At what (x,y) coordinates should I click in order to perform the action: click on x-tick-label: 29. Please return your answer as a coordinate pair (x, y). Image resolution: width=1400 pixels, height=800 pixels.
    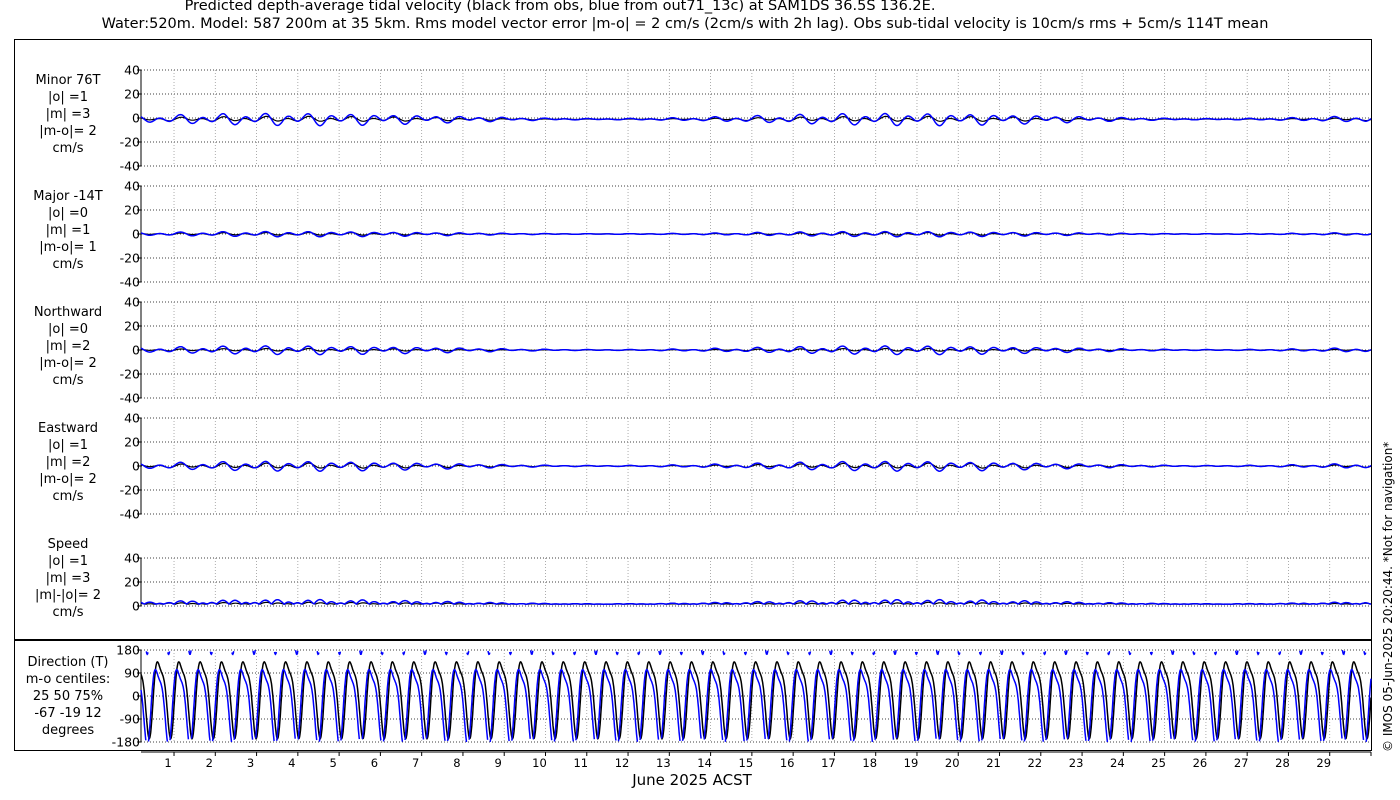
    Looking at the image, I should click on (1323, 763).